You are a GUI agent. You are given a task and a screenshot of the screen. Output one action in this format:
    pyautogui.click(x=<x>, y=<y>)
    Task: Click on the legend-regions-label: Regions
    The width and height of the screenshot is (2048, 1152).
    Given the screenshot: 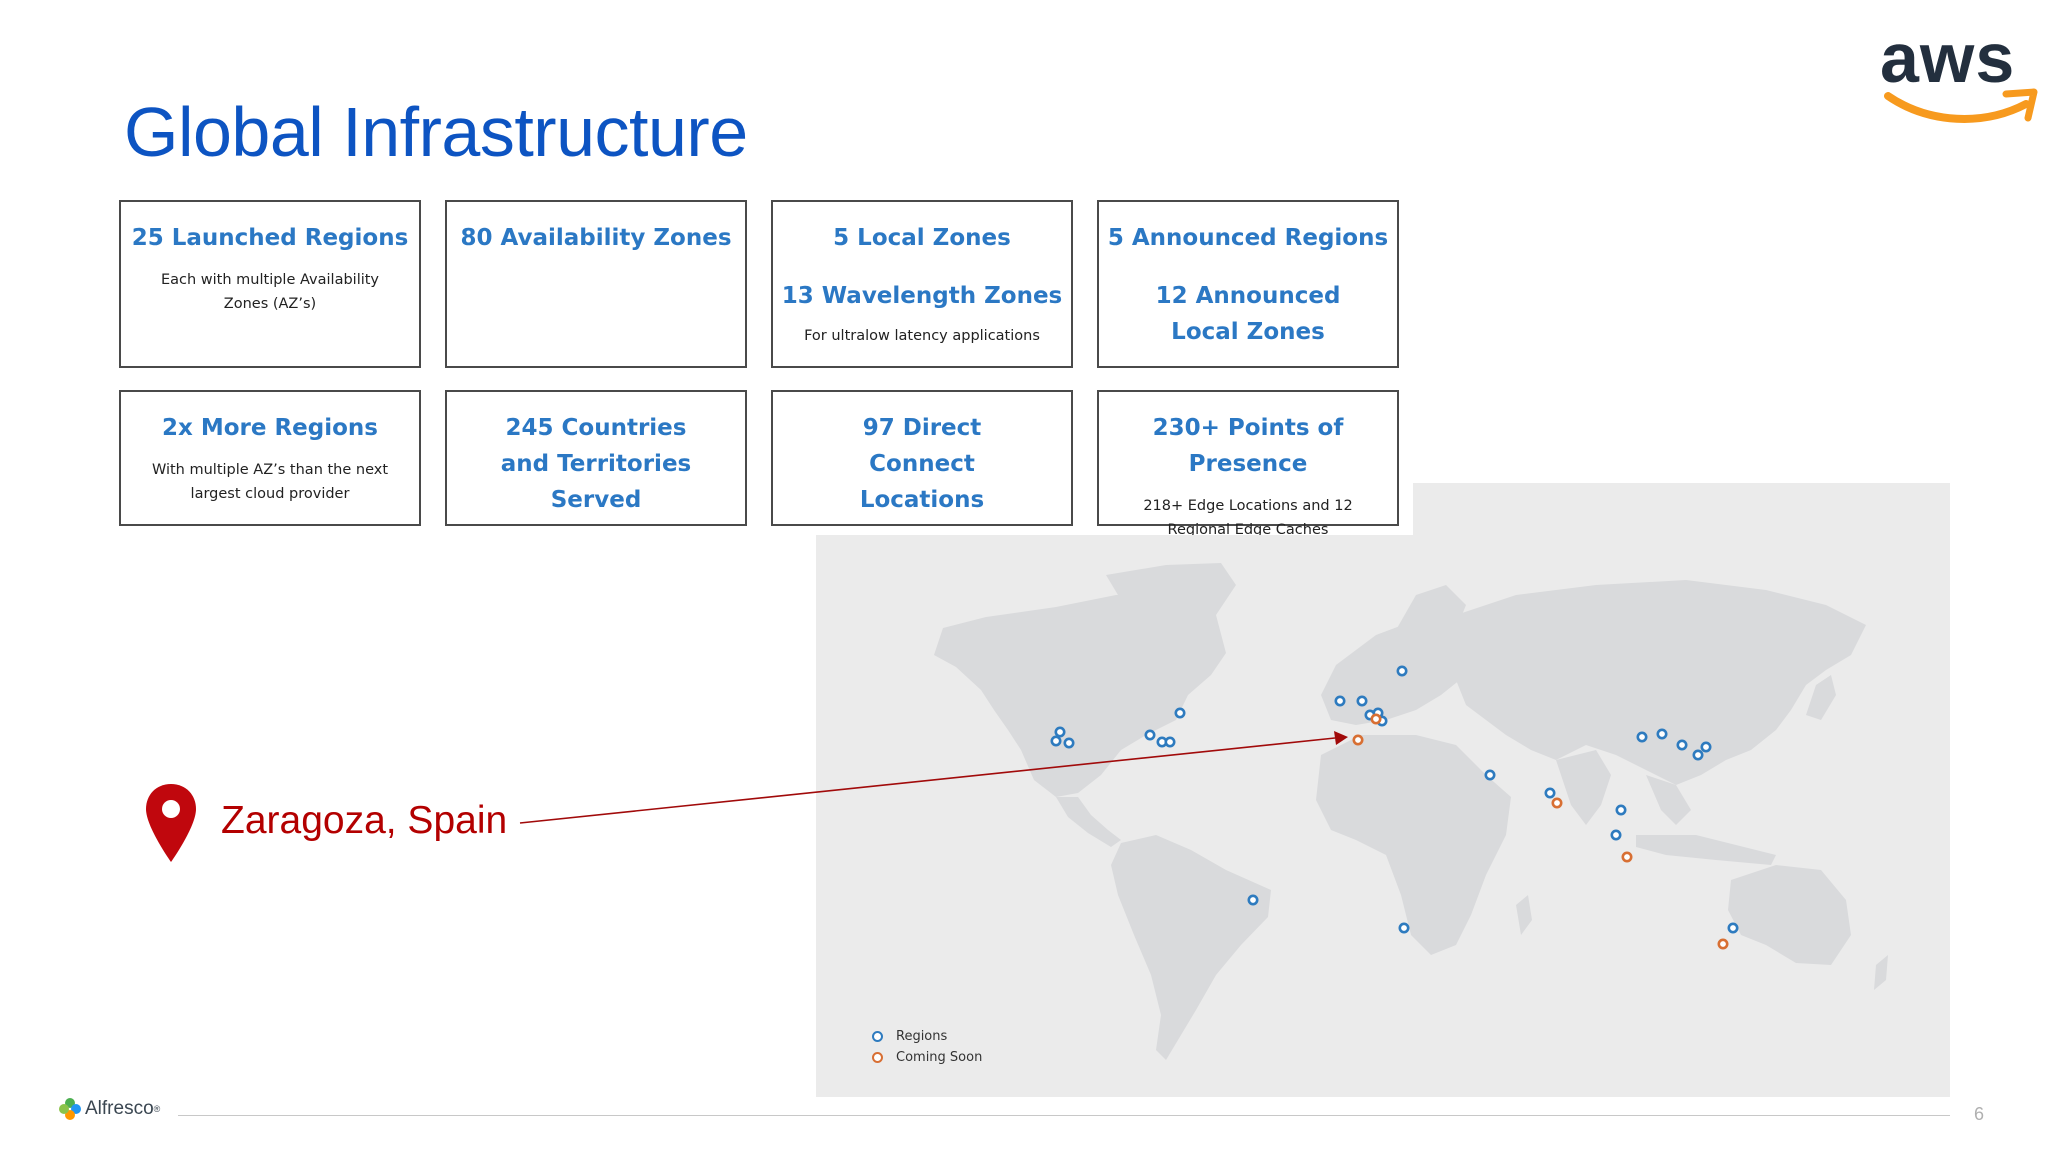 What is the action you would take?
    pyautogui.click(x=922, y=1036)
    